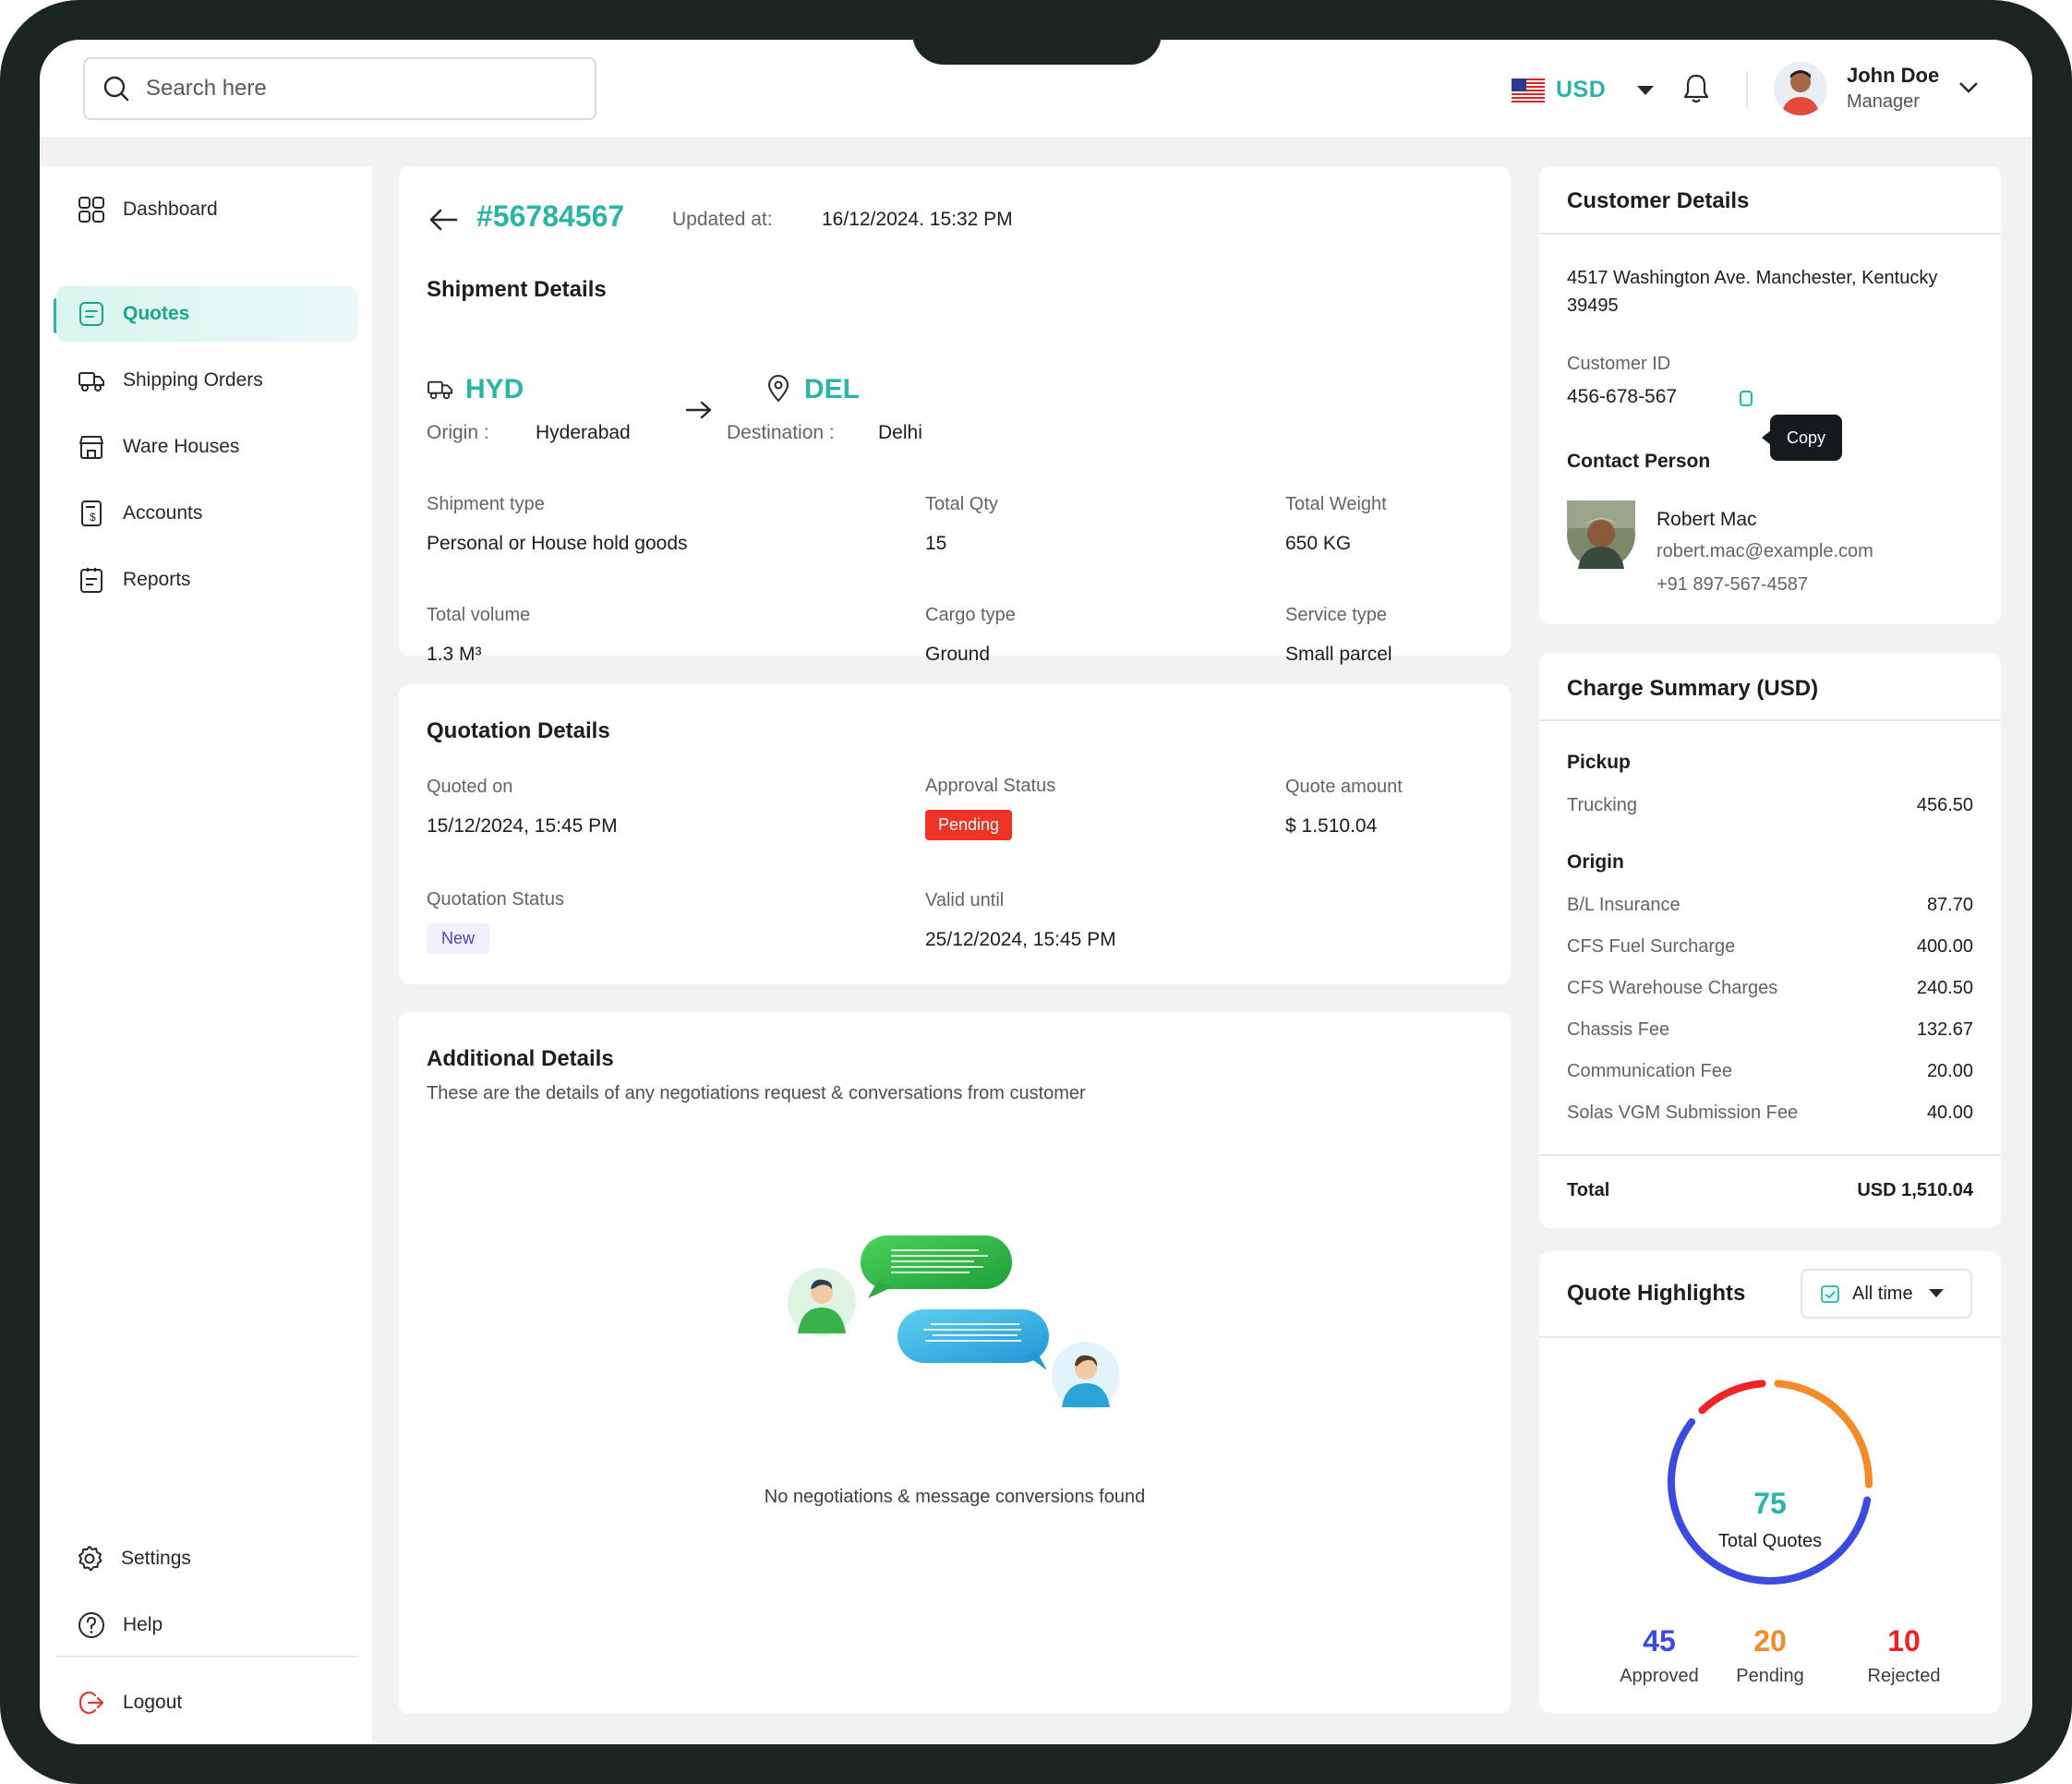 The image size is (2072, 1784). Describe the element at coordinates (1936, 1293) in the screenshot. I see `caret-down-icon` at that location.